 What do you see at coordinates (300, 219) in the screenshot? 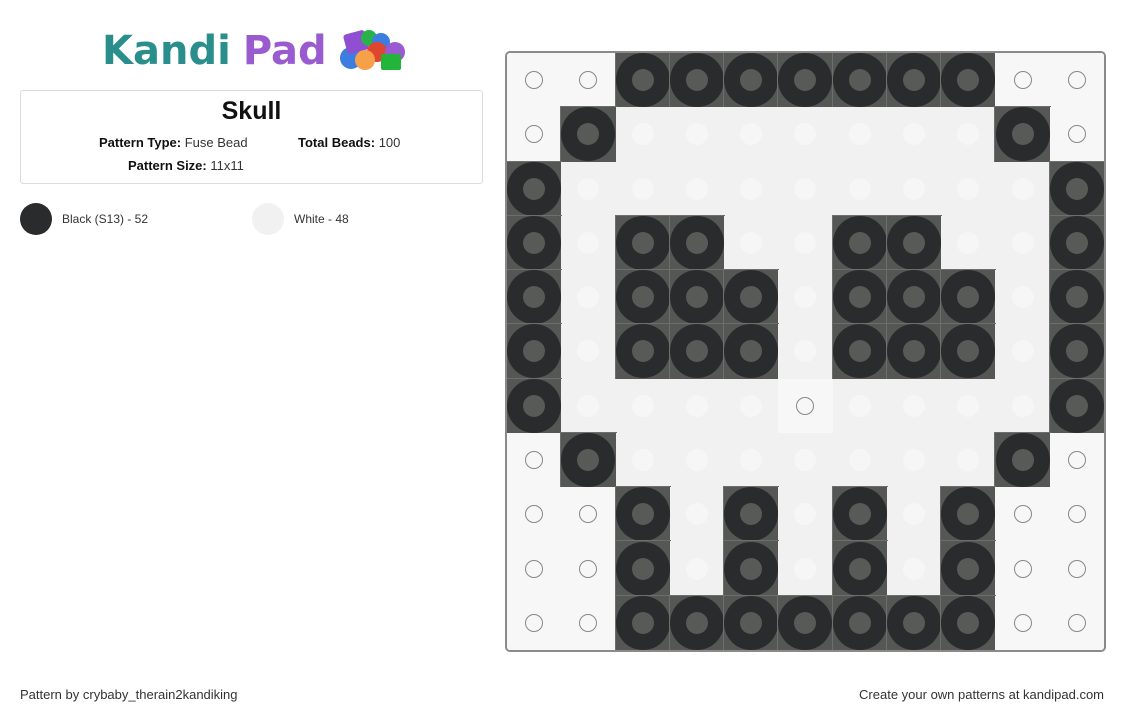
I see `legend-item-white: White - 48` at bounding box center [300, 219].